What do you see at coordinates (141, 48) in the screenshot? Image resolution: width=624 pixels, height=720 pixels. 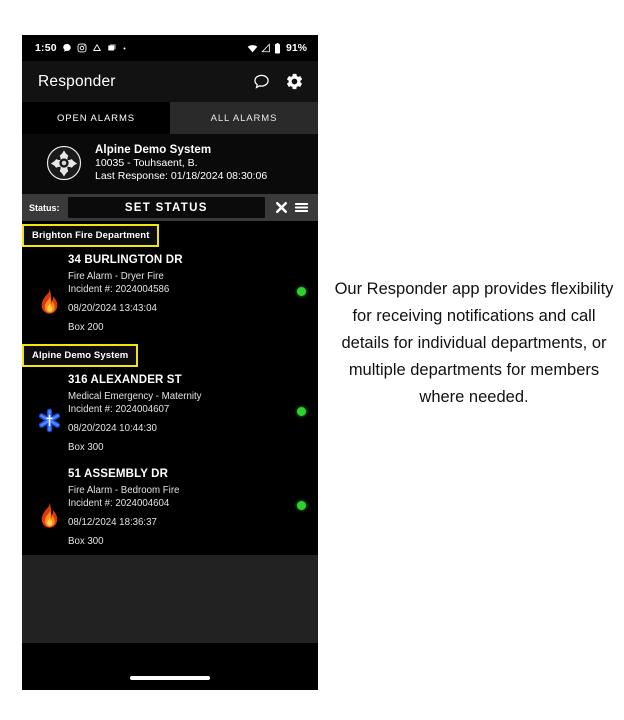 I see `status-bar-left: 1:50` at bounding box center [141, 48].